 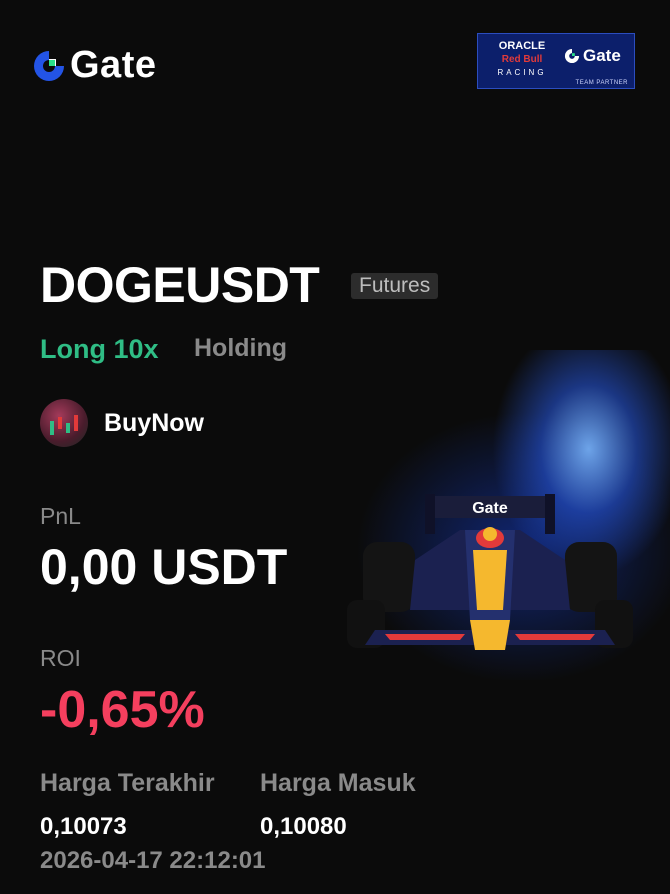 What do you see at coordinates (572, 56) in the screenshot?
I see `gate-logo-icon-small` at bounding box center [572, 56].